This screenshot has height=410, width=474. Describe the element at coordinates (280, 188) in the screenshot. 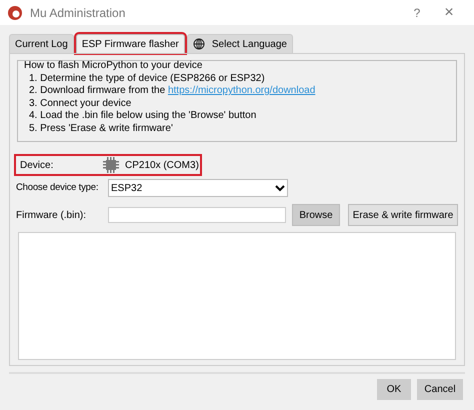

I see `chevron-down-icon` at that location.